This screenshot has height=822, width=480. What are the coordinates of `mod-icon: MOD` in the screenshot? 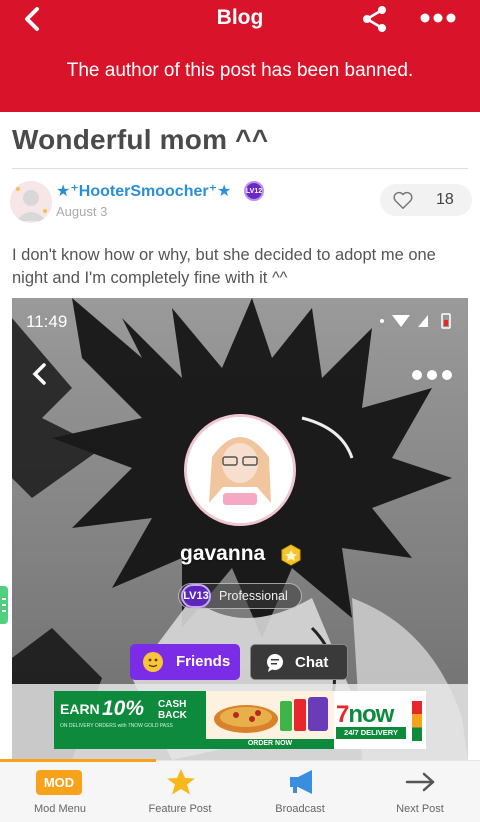 It's located at (59, 782).